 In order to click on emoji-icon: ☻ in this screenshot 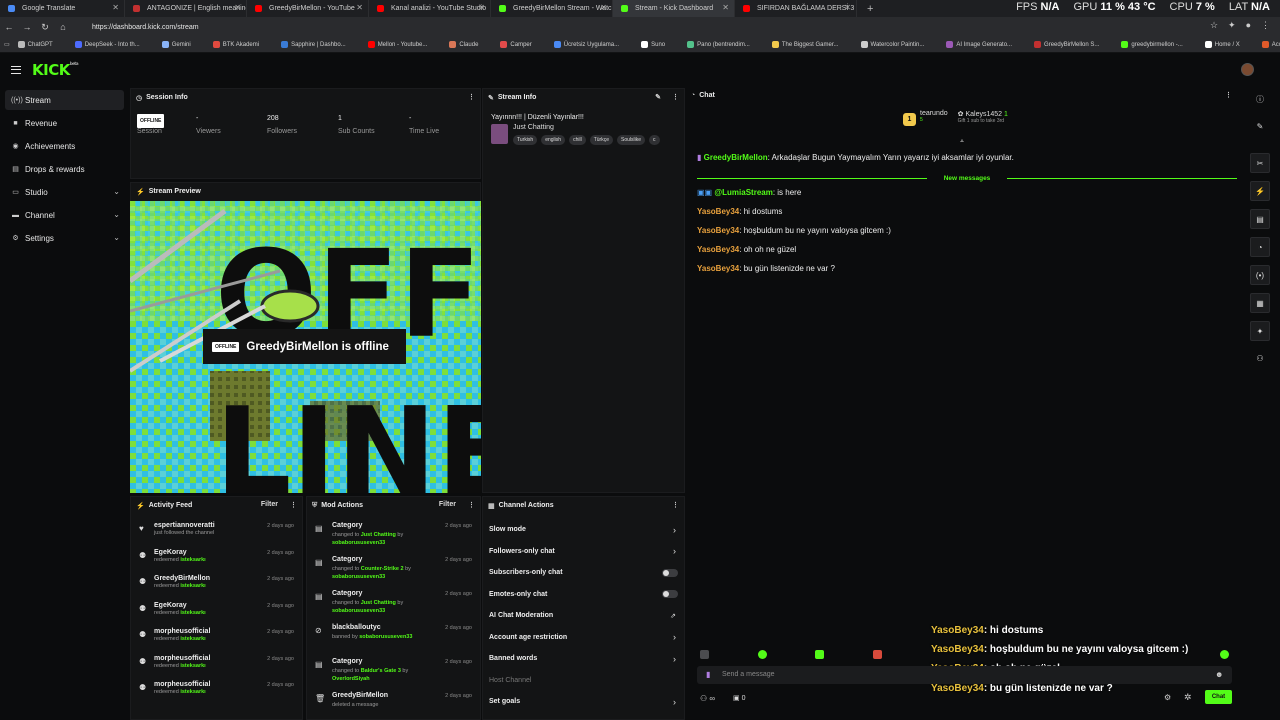, I will do `click(1219, 674)`.